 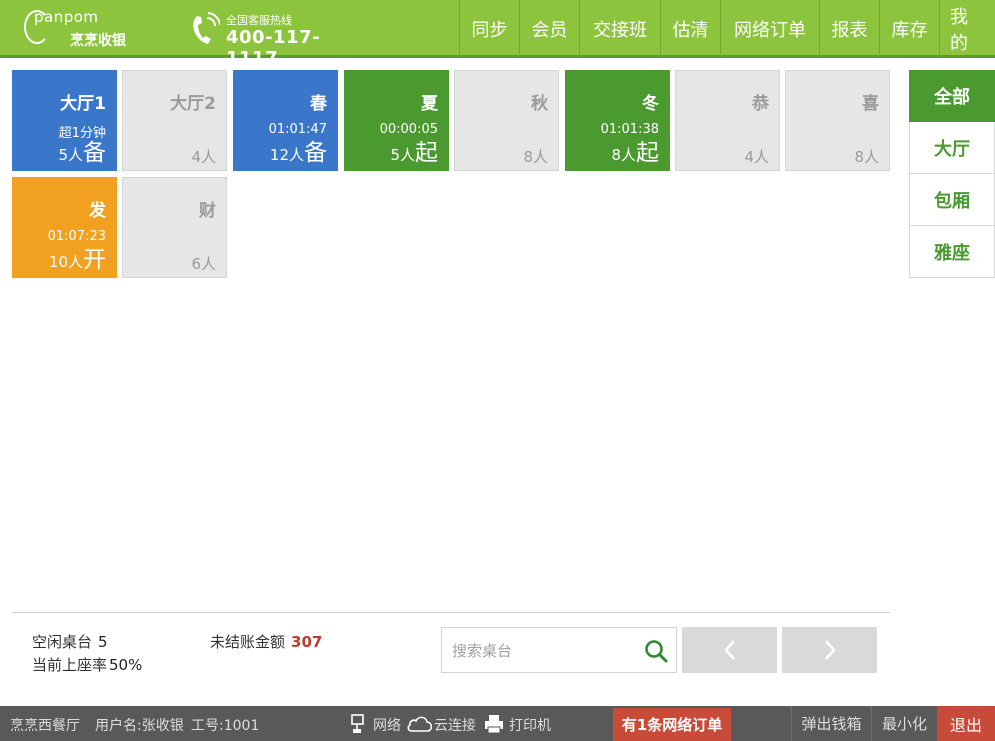 What do you see at coordinates (952, 96) in the screenshot?
I see `area-tab-all: 全部` at bounding box center [952, 96].